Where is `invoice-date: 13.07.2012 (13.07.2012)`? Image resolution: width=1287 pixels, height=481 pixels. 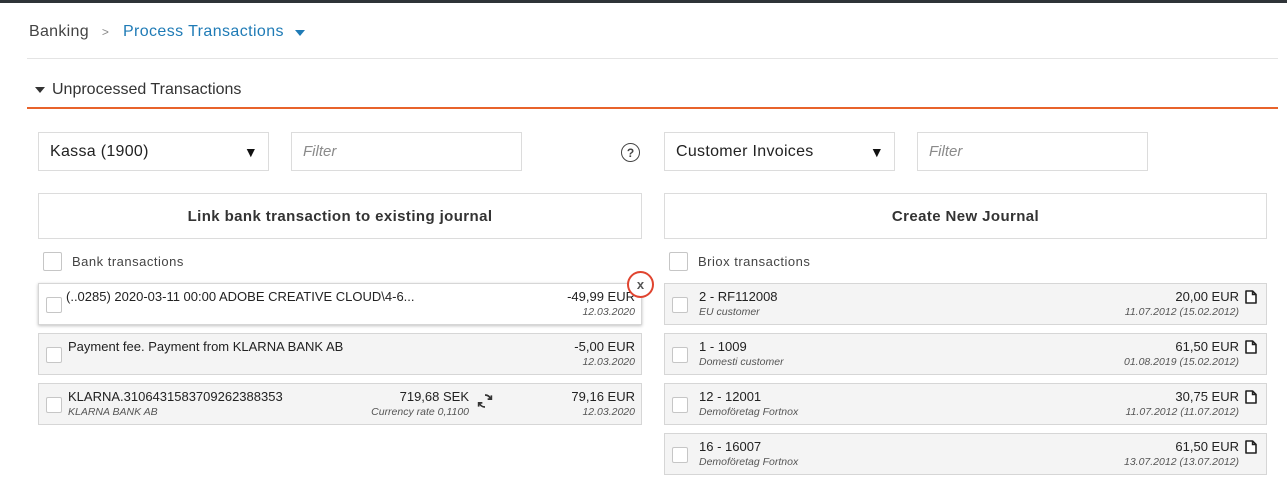 invoice-date: 13.07.2012 (13.07.2012) is located at coordinates (1181, 462).